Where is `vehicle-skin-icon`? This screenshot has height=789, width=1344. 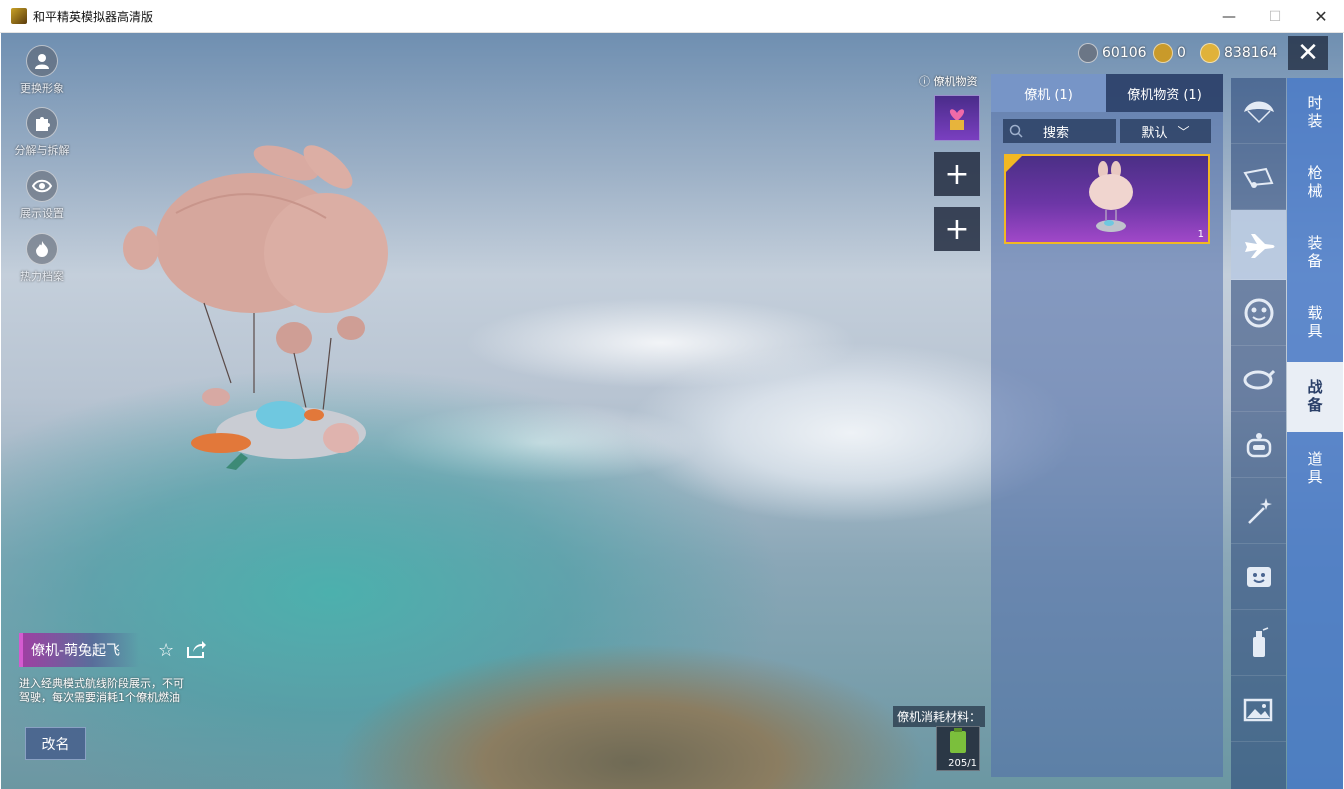
vehicle-skin-icon is located at coordinates (1257, 177).